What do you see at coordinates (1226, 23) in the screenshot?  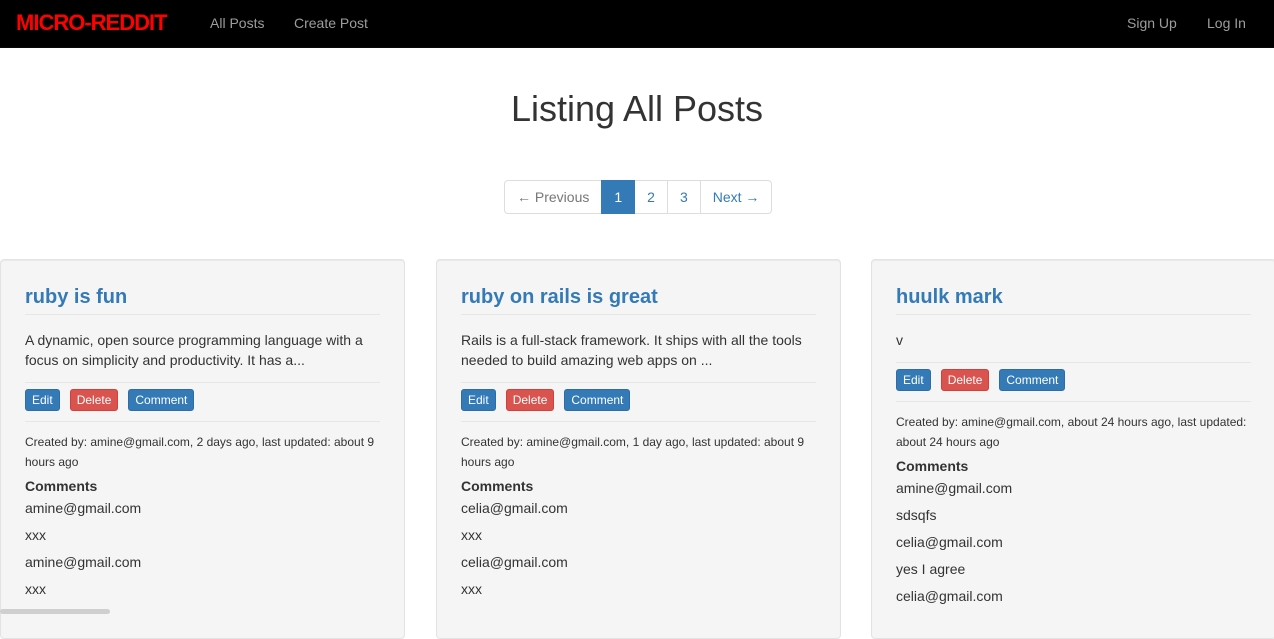 I see `nav-log-in-link: Log In` at bounding box center [1226, 23].